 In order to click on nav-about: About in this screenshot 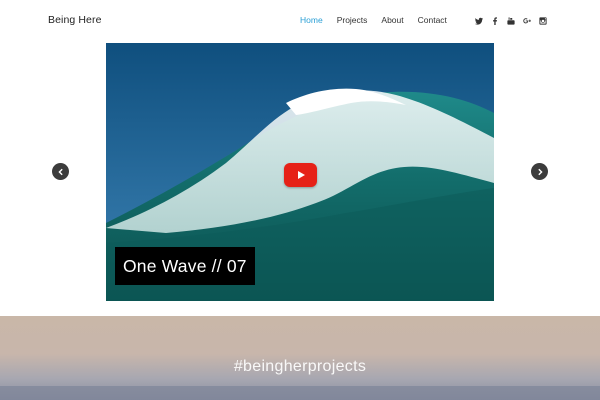, I will do `click(392, 20)`.